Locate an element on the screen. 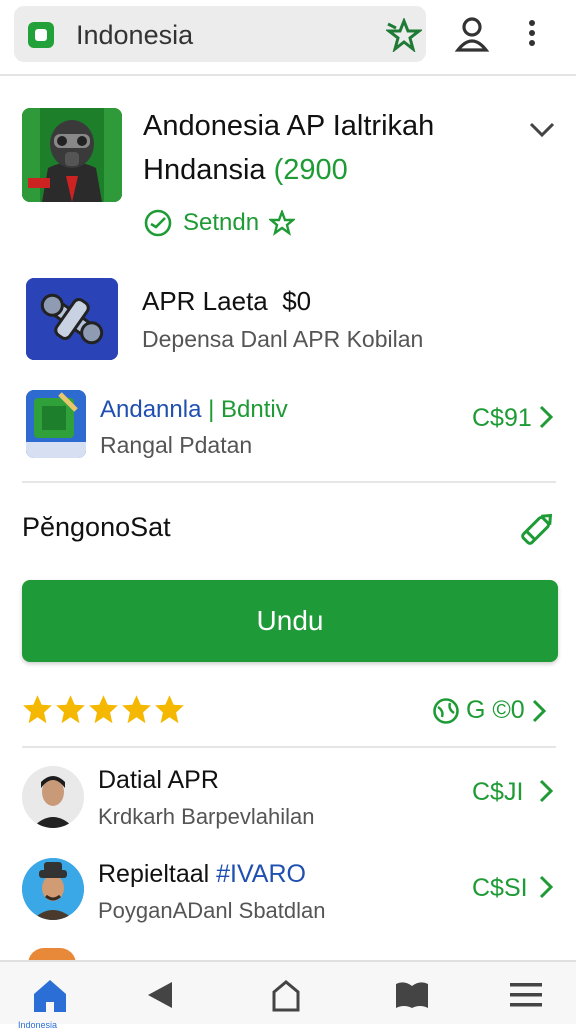  top-bar: Indonesia is located at coordinates (288, 38).